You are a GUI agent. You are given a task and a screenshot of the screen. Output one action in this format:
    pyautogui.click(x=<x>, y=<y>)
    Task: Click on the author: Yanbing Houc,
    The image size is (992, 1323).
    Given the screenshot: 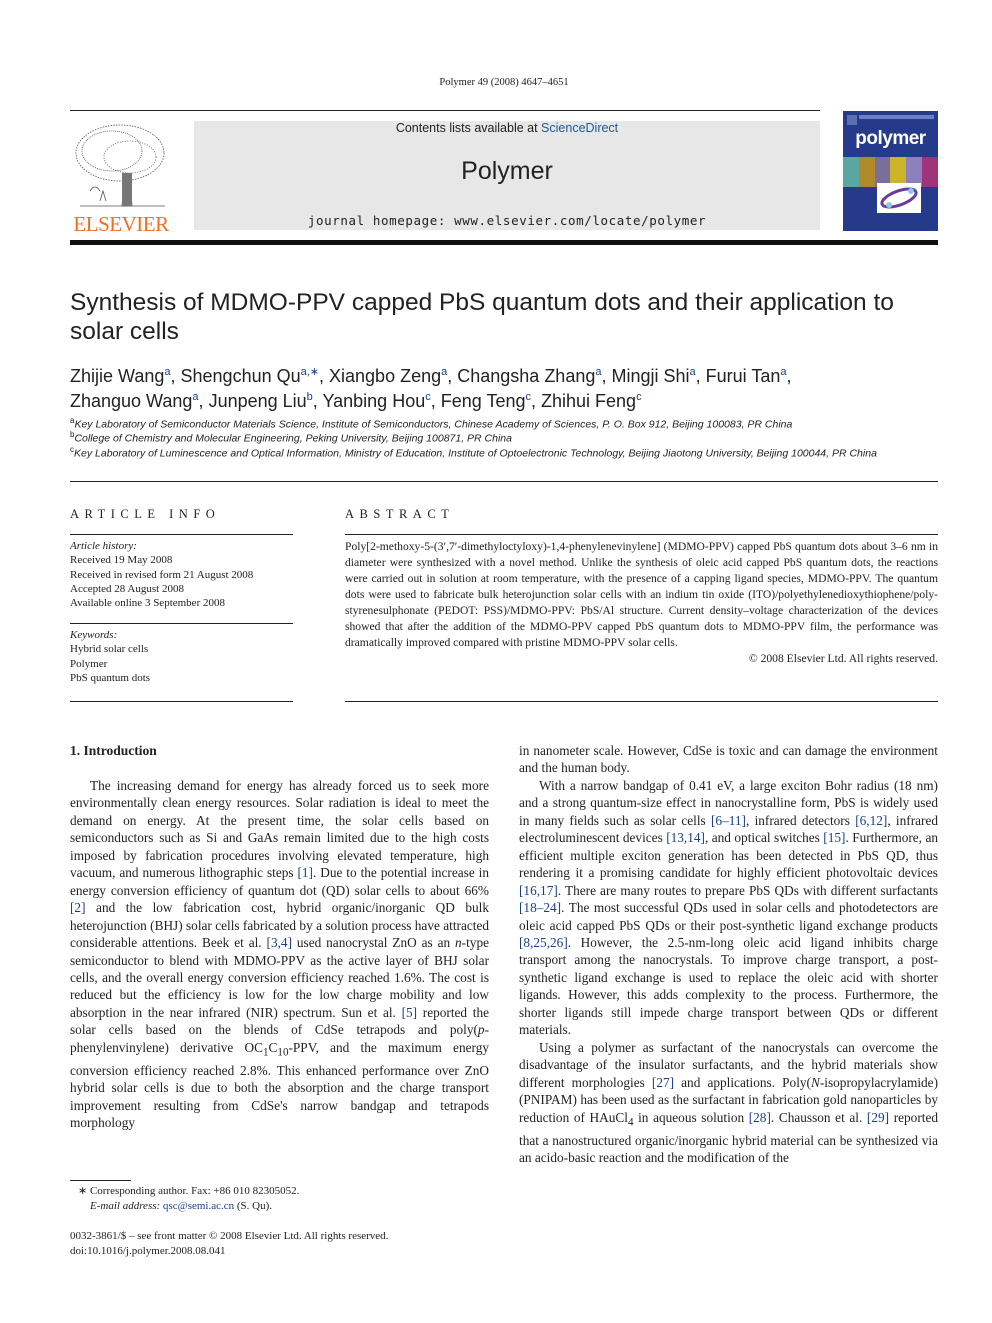 What is the action you would take?
    pyautogui.click(x=381, y=401)
    